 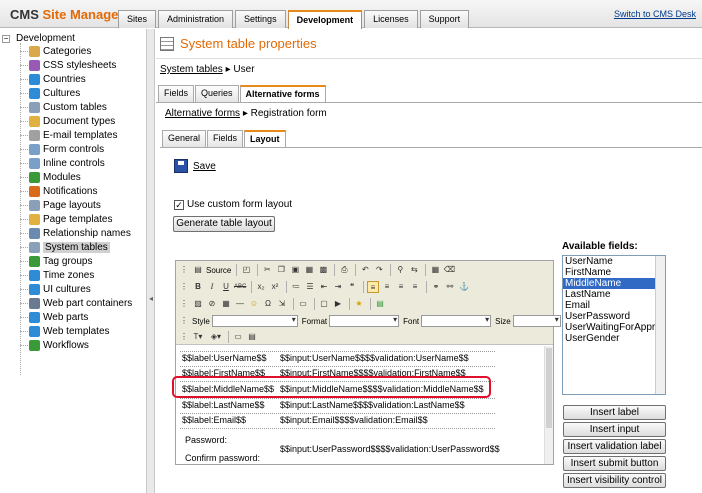 What do you see at coordinates (464, 287) in the screenshot?
I see `anchor-icon: ⚓` at bounding box center [464, 287].